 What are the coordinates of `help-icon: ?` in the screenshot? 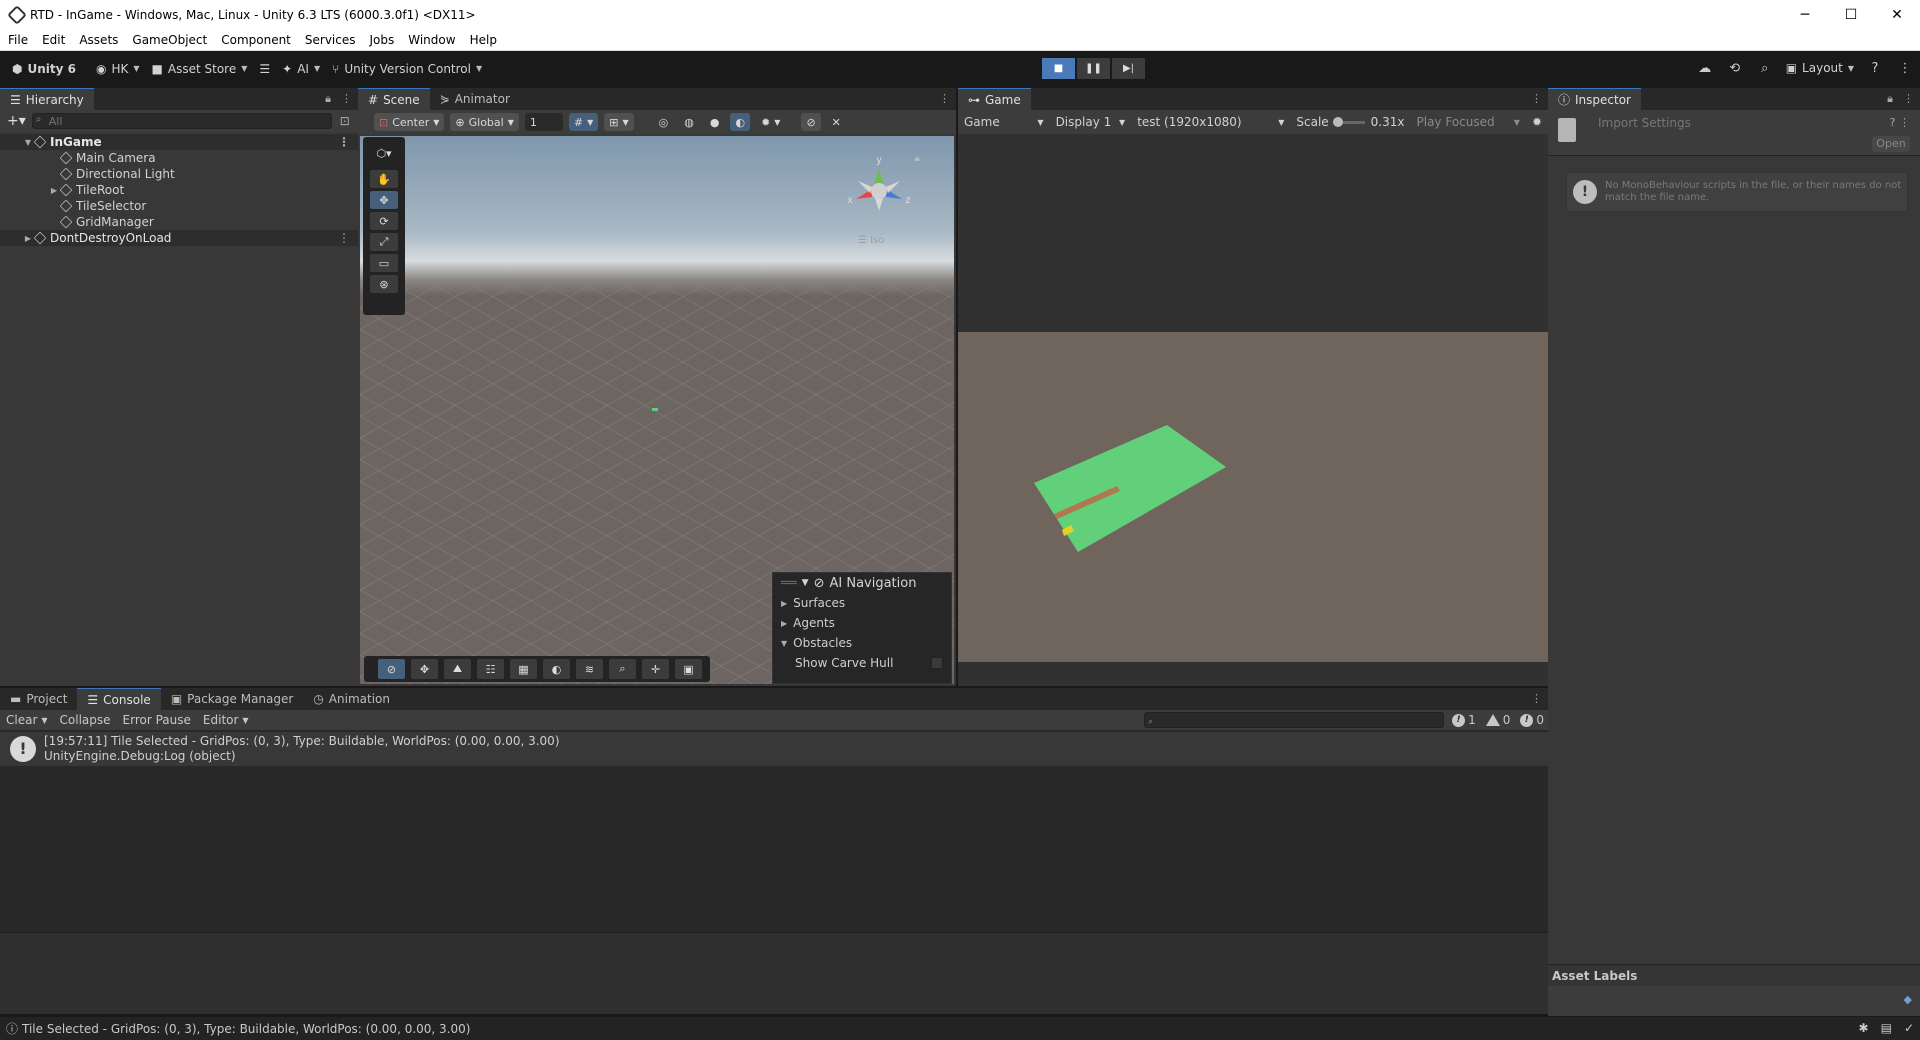 It's located at (1875, 68).